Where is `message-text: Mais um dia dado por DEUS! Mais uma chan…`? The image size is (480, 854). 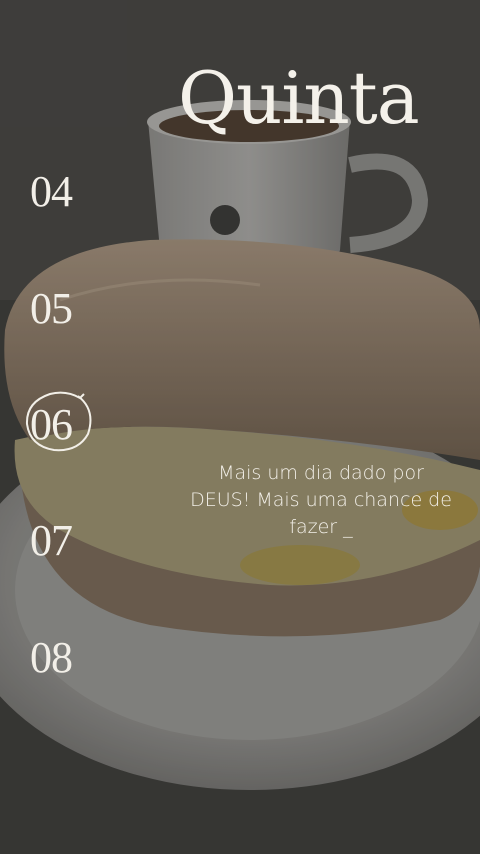 message-text: Mais um dia dado por DEUS! Mais uma chan… is located at coordinates (321, 500).